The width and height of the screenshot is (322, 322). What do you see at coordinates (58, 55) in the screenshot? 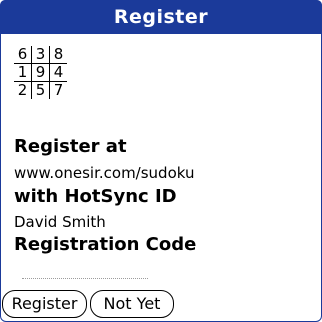
I see `grid-cell: 8` at bounding box center [58, 55].